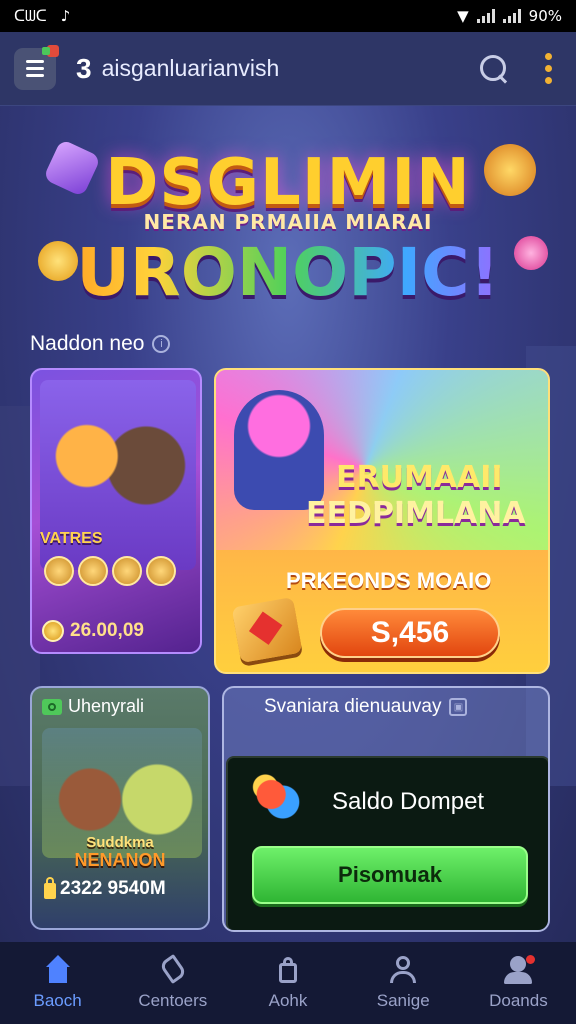  I want to click on wallet-balance-label: Saldo Dompet, so click(408, 801).